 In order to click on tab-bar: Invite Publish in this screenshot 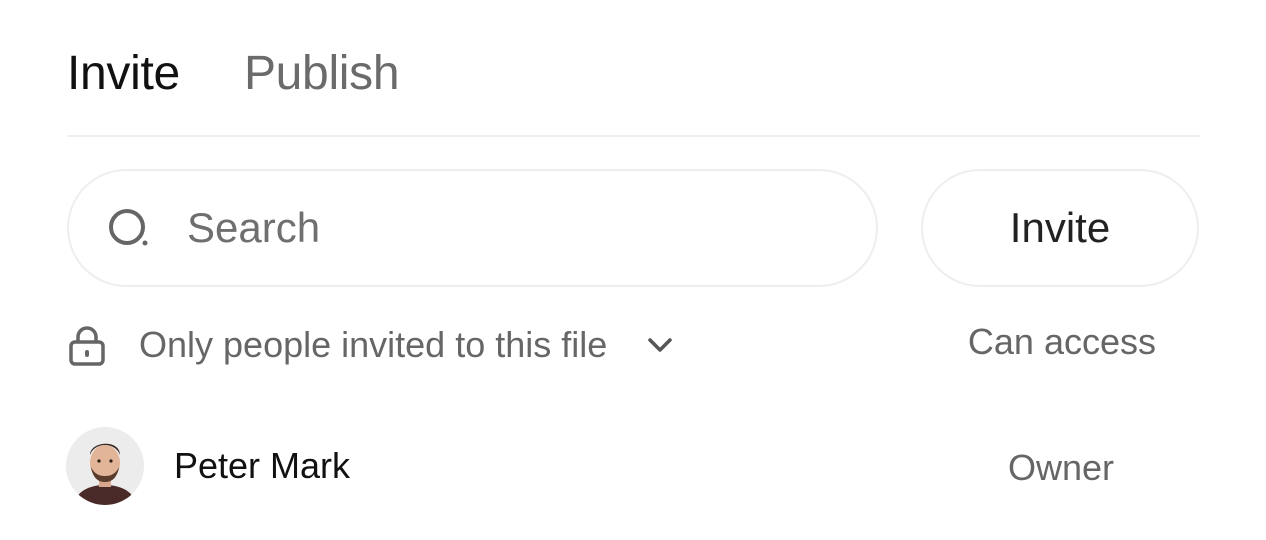, I will do `click(233, 74)`.